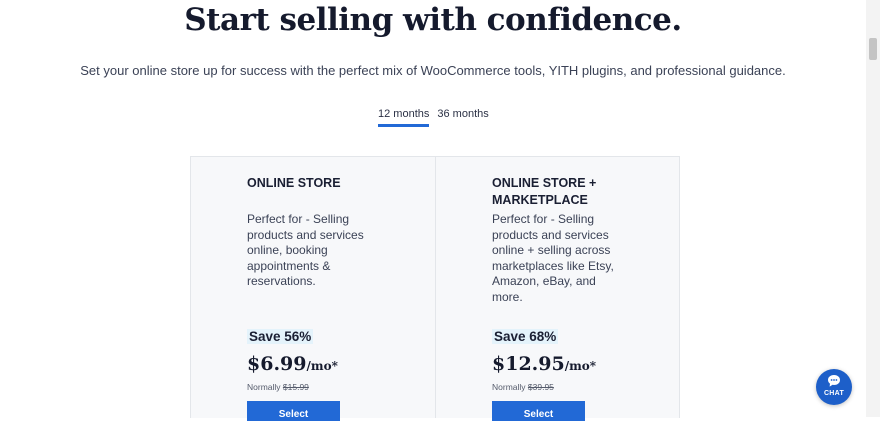 This screenshot has height=421, width=880. Describe the element at coordinates (834, 381) in the screenshot. I see `chat-bubble-icon` at that location.